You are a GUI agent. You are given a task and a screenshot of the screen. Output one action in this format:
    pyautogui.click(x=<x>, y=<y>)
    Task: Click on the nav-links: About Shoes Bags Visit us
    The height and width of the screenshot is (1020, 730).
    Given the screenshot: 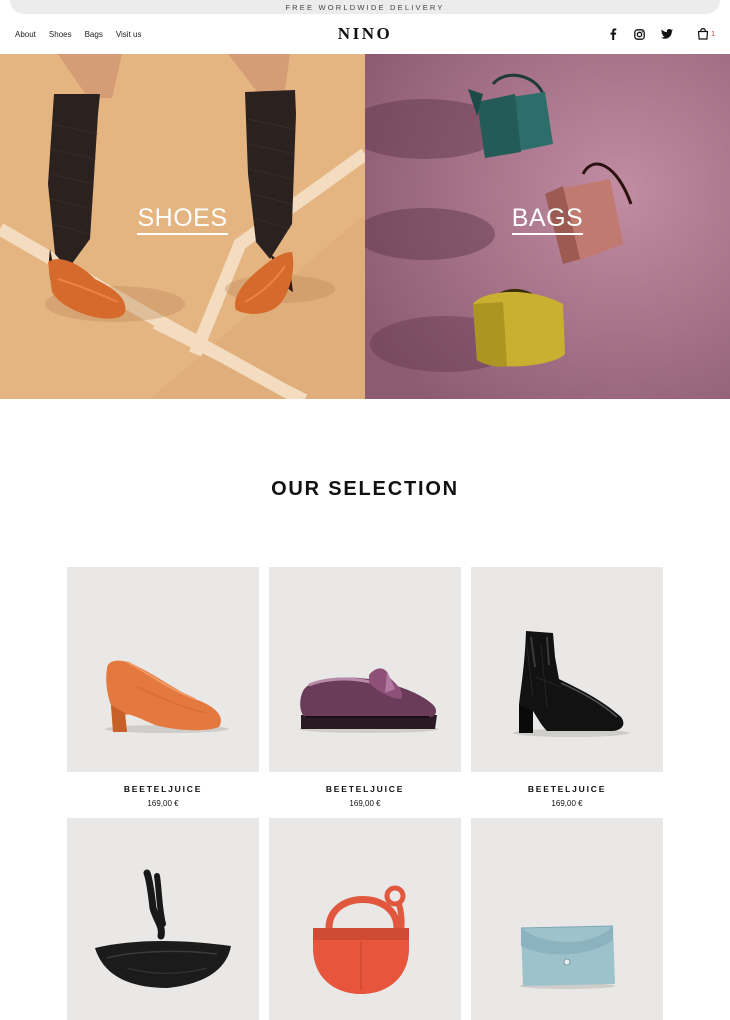 What is the action you would take?
    pyautogui.click(x=78, y=34)
    